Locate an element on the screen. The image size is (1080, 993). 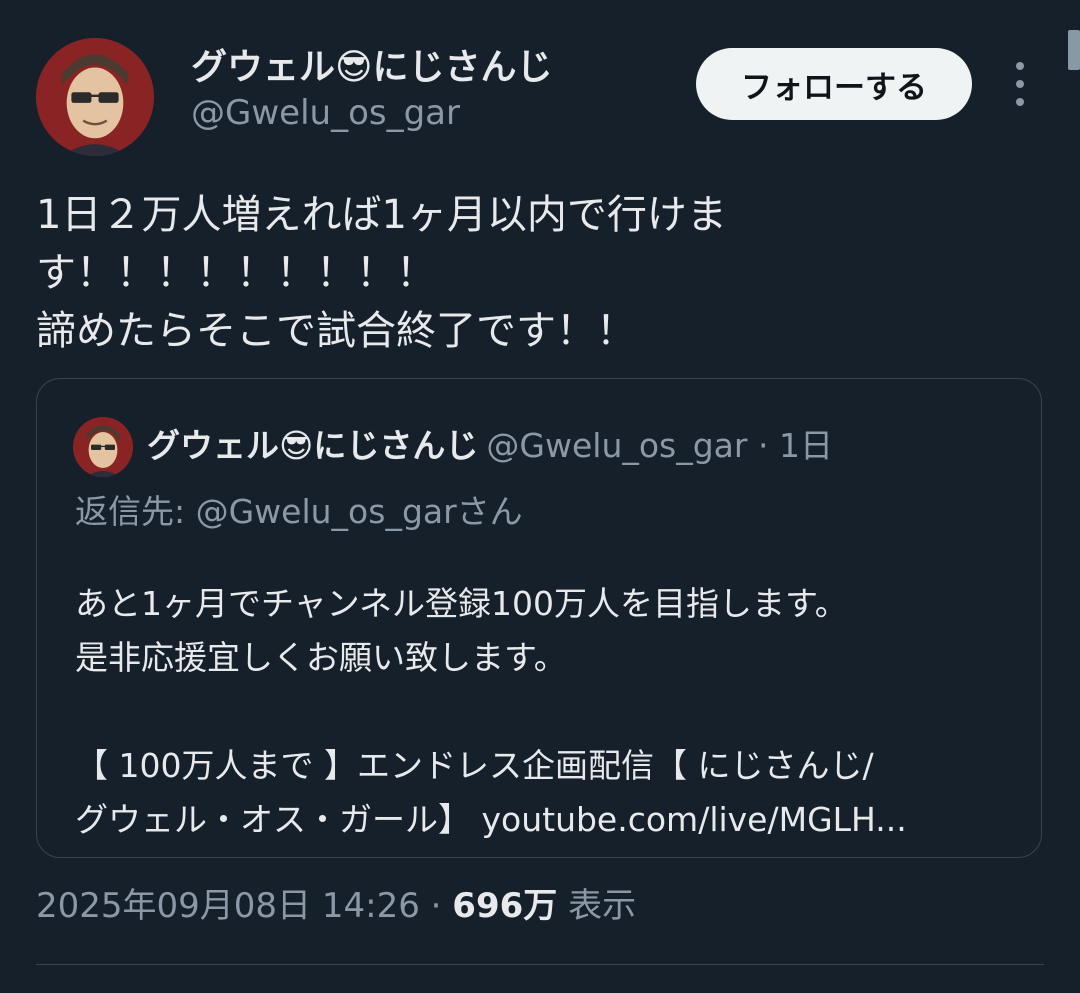
quoted-body-line: 是非応援宜しくお願い致します。 is located at coordinates (321, 657).